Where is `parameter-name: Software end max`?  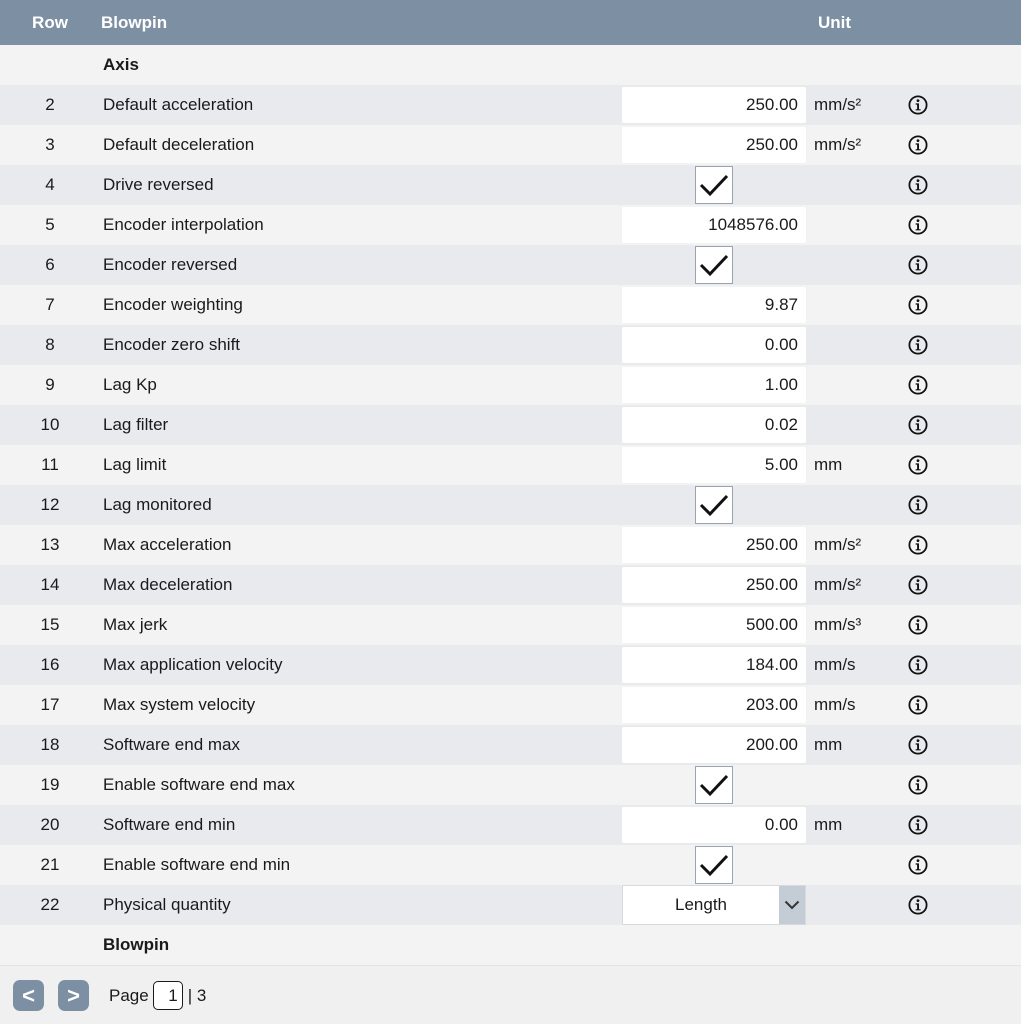
parameter-name: Software end max is located at coordinates (172, 744).